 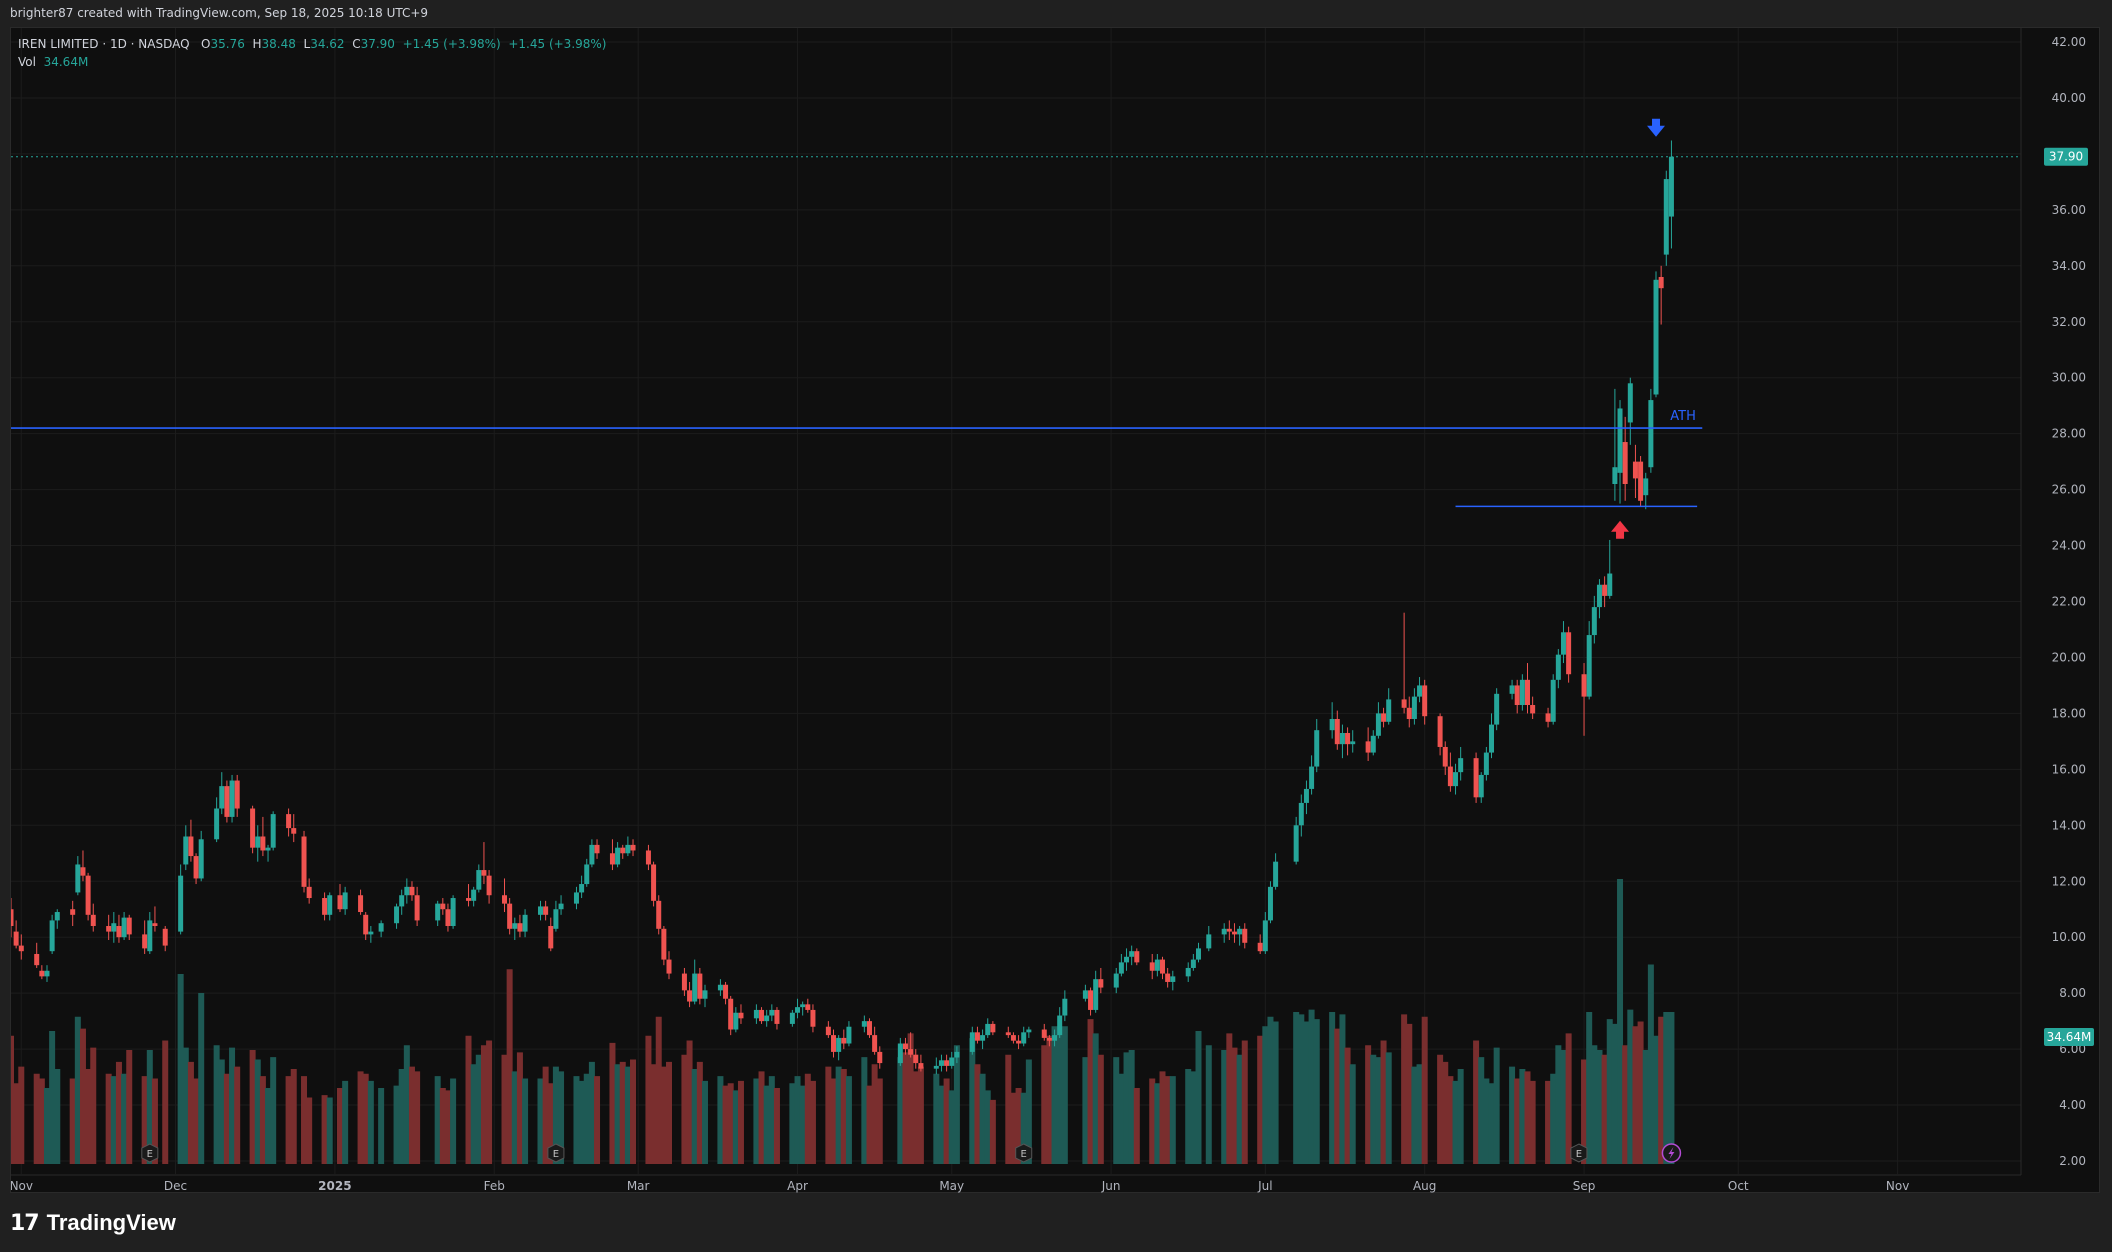 I want to click on earnings-marker-letter: E, so click(x=1579, y=1154).